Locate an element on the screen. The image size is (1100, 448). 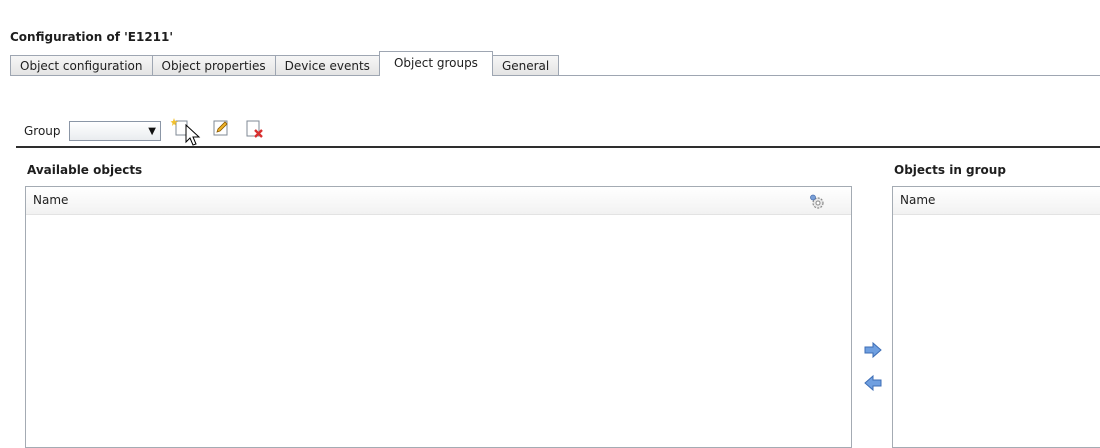
window-title: Configuration of 'E1211' is located at coordinates (92, 37).